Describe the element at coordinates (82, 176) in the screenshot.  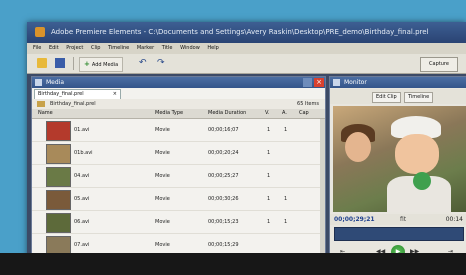
I see `clip-name: 04.avi` at that location.